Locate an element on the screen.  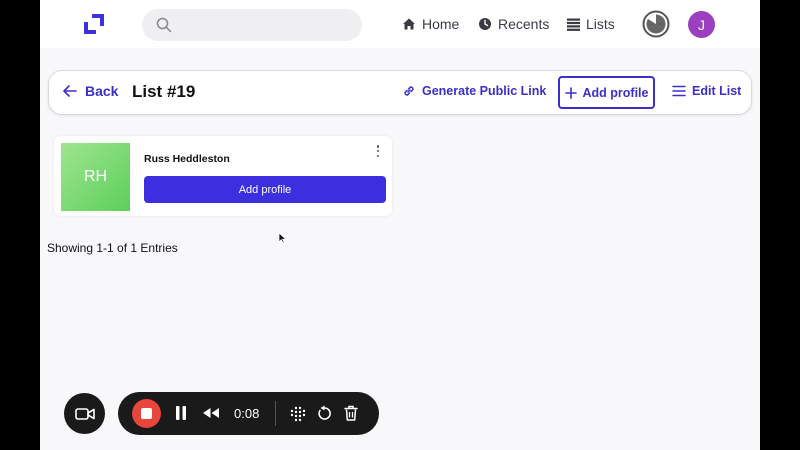
add-profile-header-button: Add profile is located at coordinates (606, 92).